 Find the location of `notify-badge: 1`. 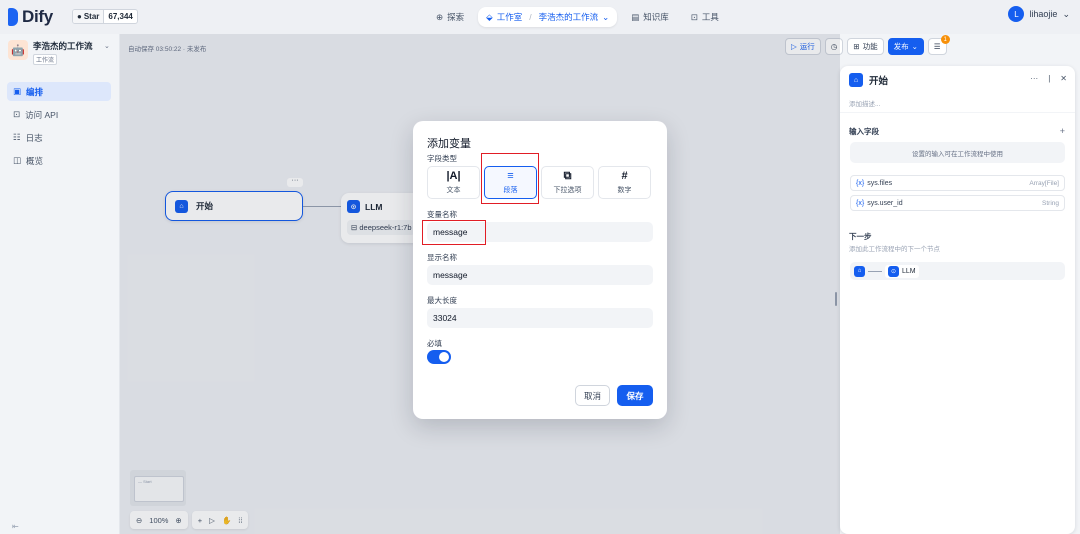

notify-badge: 1 is located at coordinates (945, 39).